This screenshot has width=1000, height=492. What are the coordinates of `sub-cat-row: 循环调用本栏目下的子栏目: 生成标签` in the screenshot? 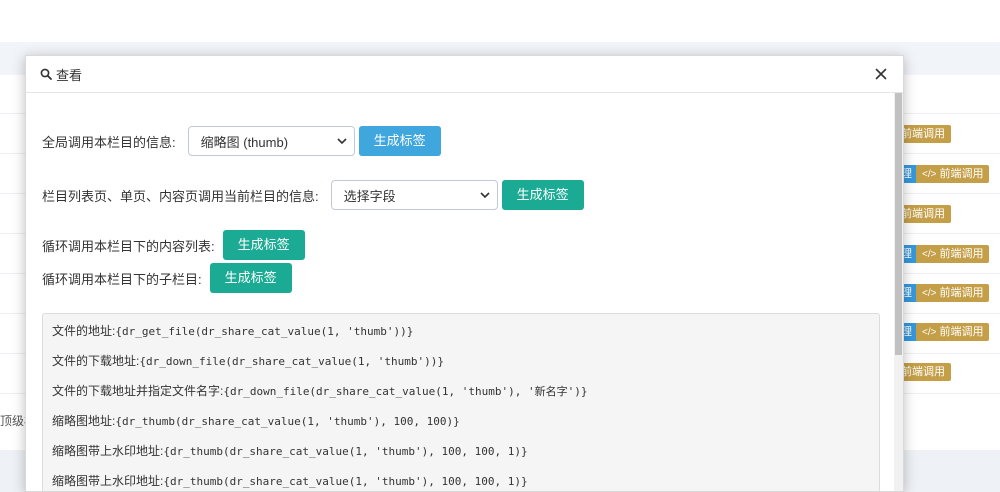 It's located at (167, 278).